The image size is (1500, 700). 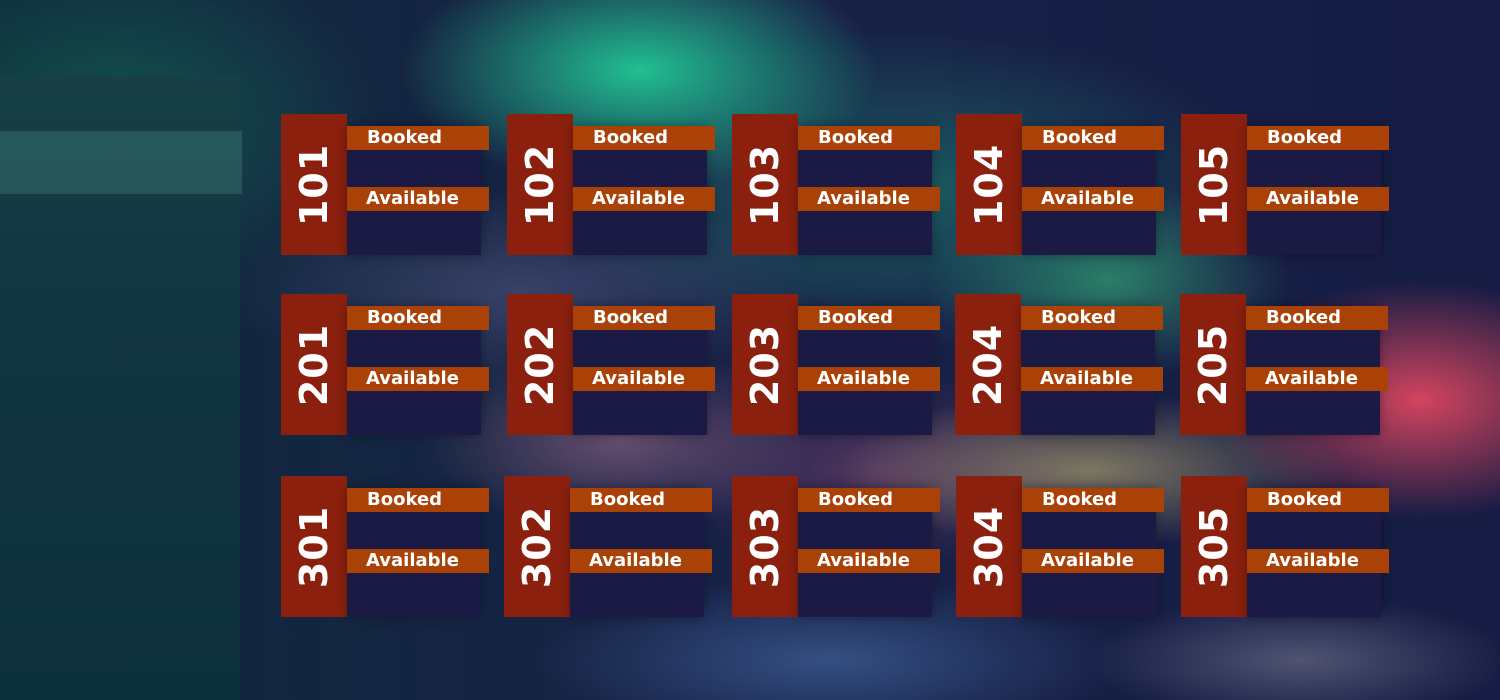 What do you see at coordinates (611, 184) in the screenshot?
I see `room-card: 102 Booked Available` at bounding box center [611, 184].